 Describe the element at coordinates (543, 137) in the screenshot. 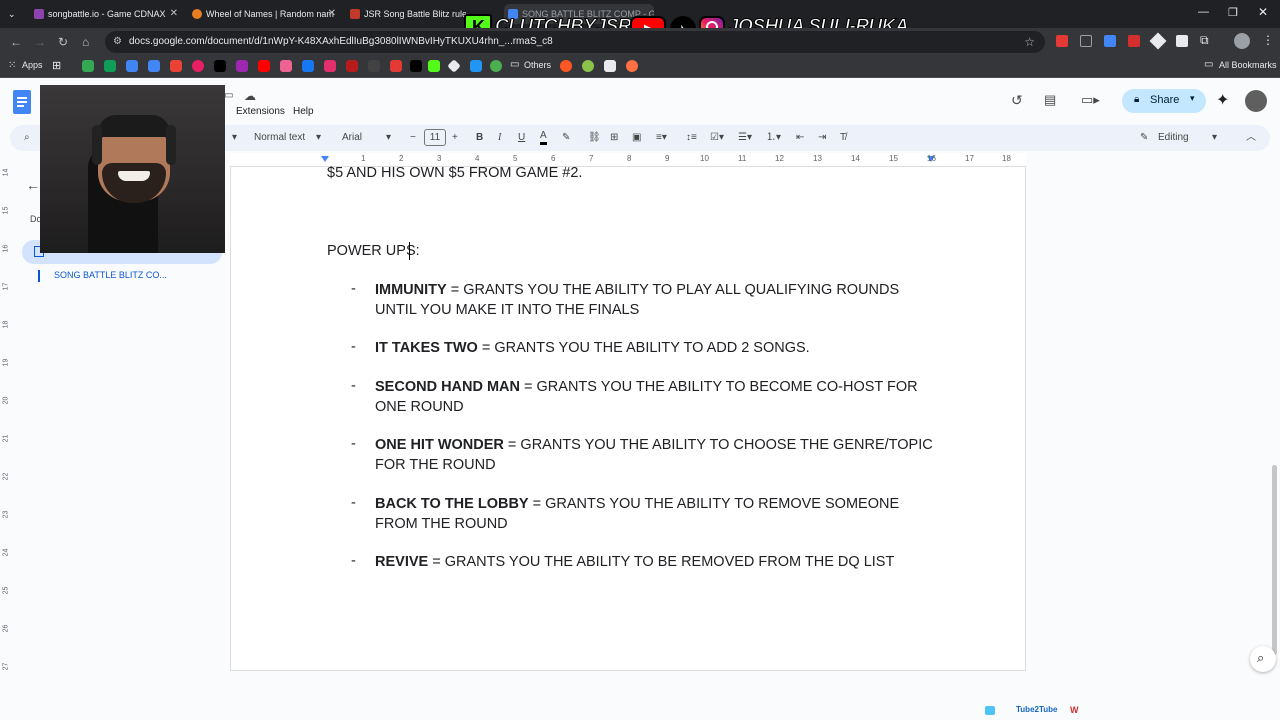

I see `text-color-icon: A` at that location.